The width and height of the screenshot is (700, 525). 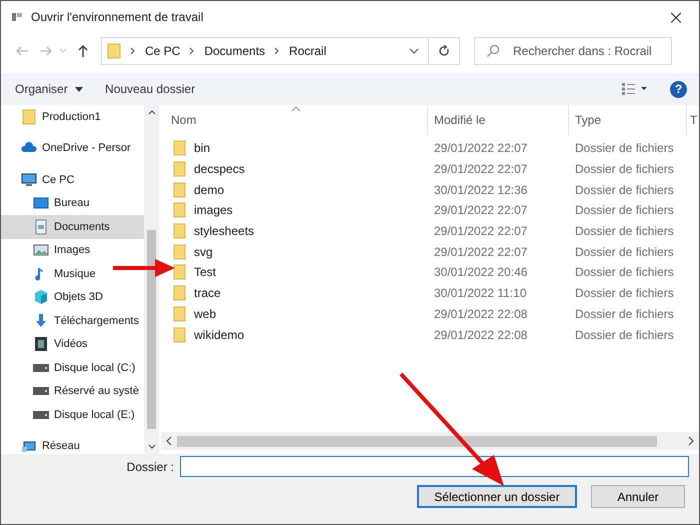 What do you see at coordinates (691, 441) in the screenshot?
I see `scroll-right-icon` at bounding box center [691, 441].